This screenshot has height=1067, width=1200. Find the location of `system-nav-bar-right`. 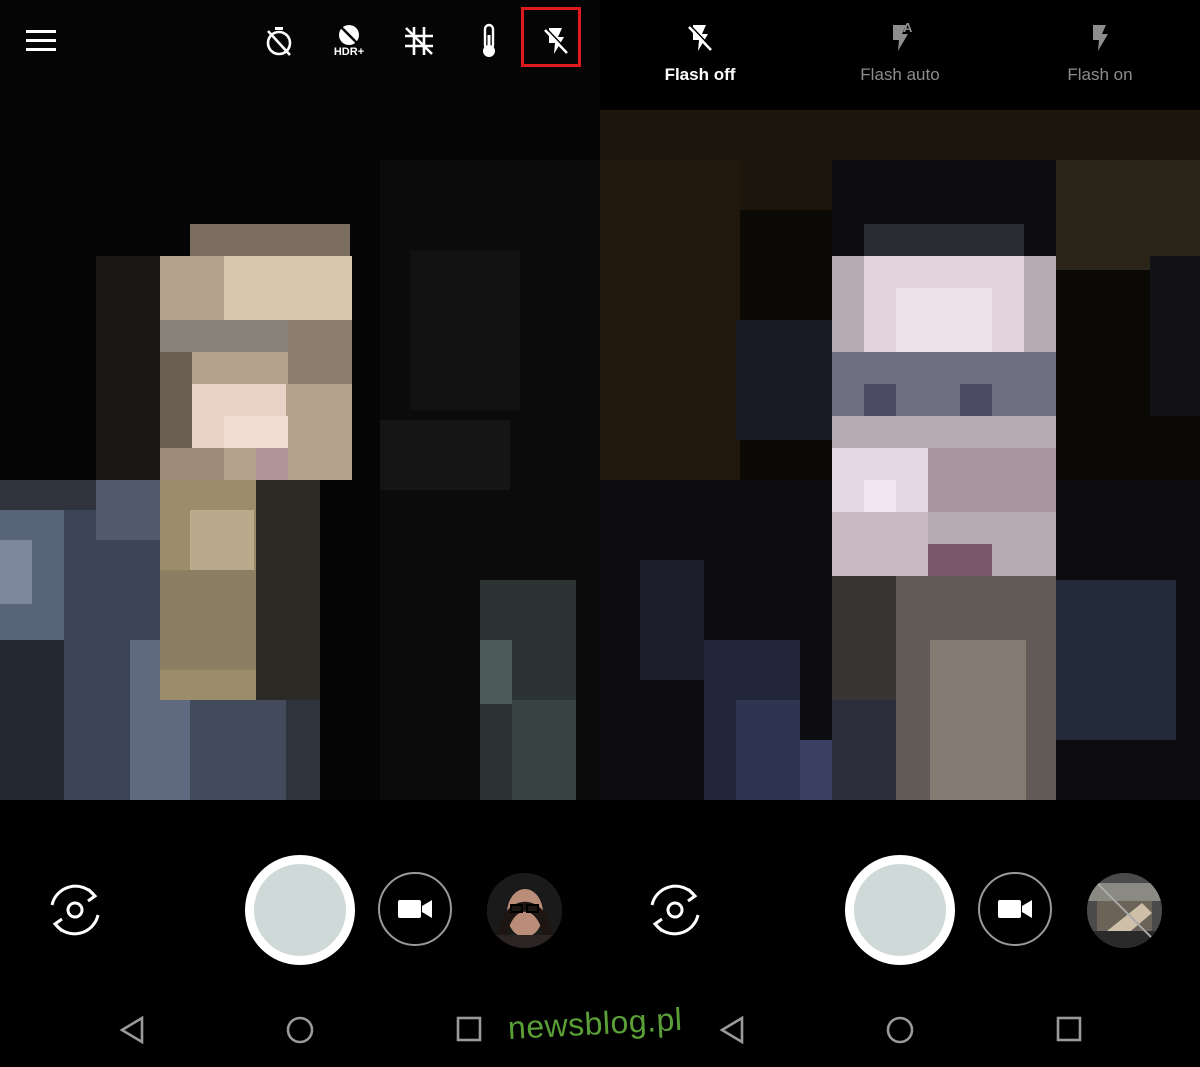

system-nav-bar-right is located at coordinates (900, 1031).